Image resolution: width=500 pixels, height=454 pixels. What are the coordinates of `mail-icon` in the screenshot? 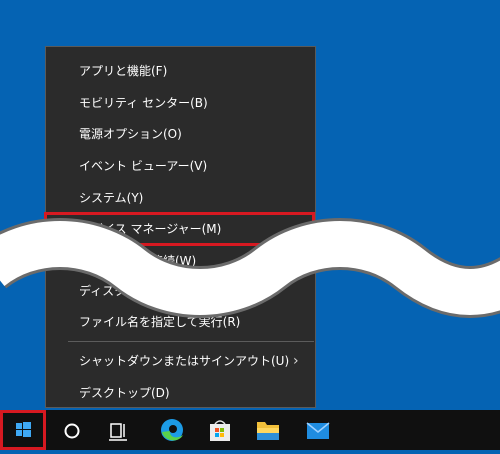 It's located at (318, 430).